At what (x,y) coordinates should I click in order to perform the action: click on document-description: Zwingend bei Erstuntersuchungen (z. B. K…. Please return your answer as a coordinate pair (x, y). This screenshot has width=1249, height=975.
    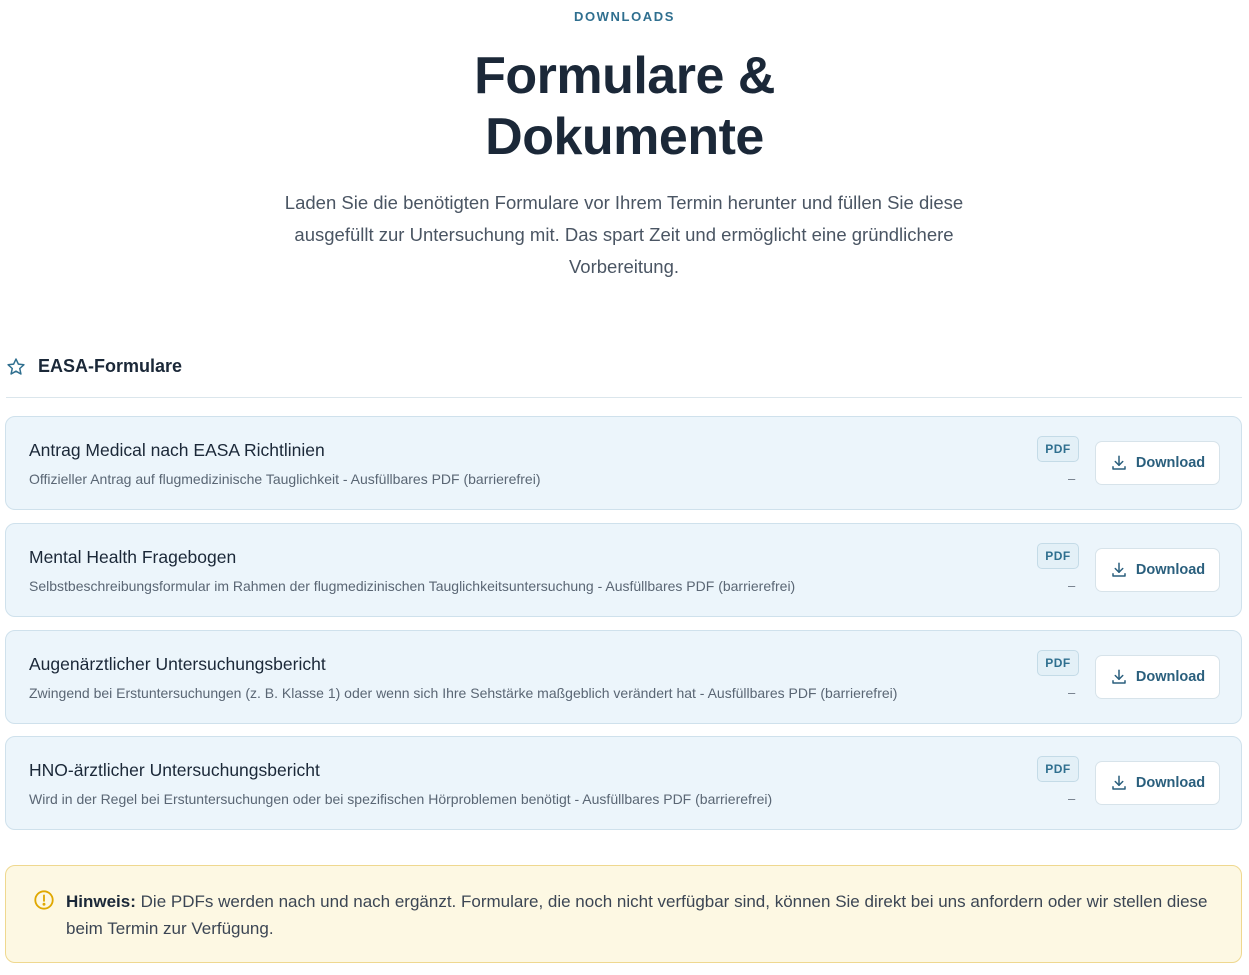
    Looking at the image, I should click on (463, 693).